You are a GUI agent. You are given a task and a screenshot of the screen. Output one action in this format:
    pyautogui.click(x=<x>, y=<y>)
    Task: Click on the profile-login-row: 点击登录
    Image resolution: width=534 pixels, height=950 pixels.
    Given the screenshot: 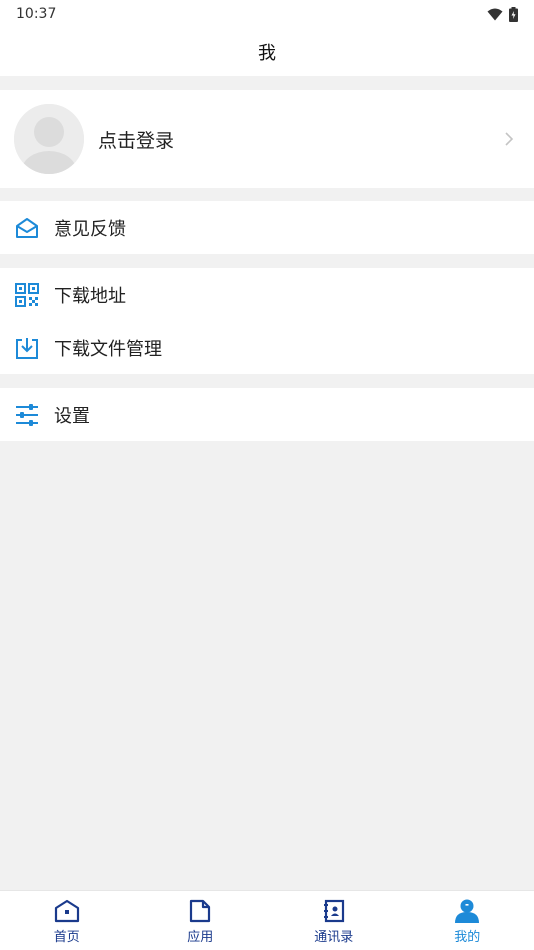 What is the action you would take?
    pyautogui.click(x=267, y=139)
    